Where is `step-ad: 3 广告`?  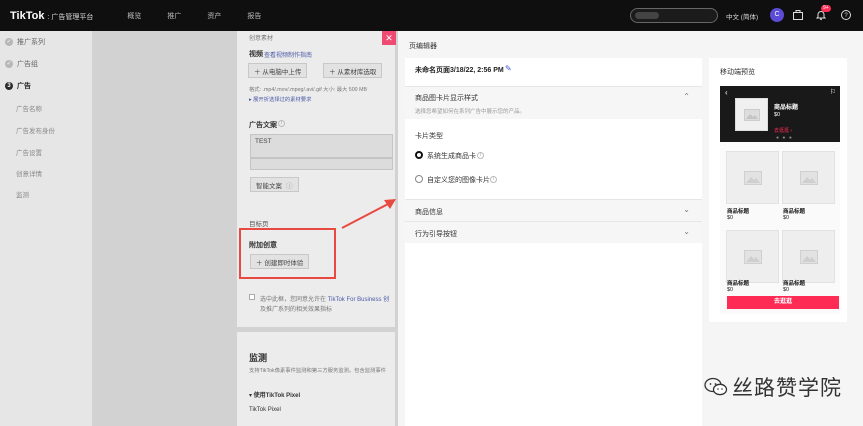 step-ad: 3 广告 is located at coordinates (18, 86).